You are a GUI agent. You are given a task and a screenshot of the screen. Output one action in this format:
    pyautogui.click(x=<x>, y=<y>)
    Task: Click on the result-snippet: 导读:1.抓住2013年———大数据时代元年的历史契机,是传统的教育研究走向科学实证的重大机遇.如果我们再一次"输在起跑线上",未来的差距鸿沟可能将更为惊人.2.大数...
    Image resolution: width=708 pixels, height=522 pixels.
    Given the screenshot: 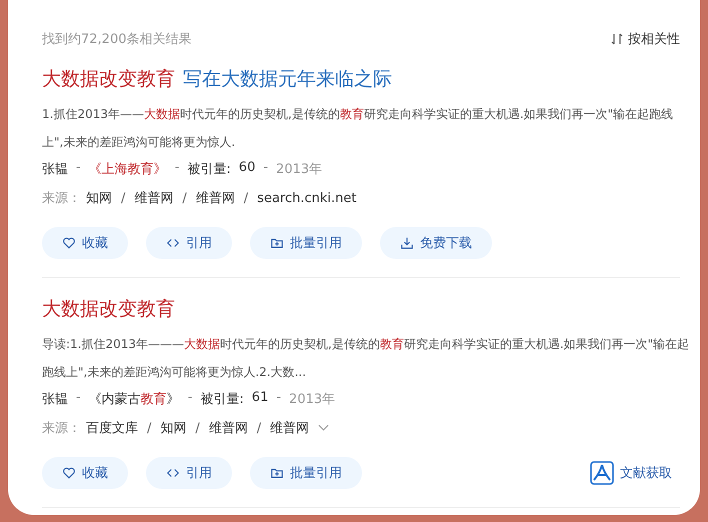 What is the action you would take?
    pyautogui.click(x=366, y=358)
    